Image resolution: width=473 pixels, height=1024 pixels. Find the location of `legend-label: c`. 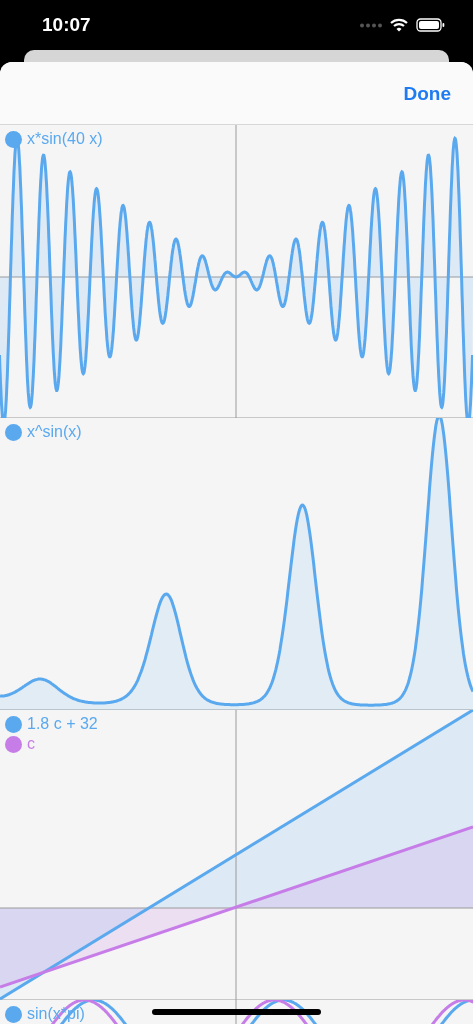

legend-label: c is located at coordinates (31, 744).